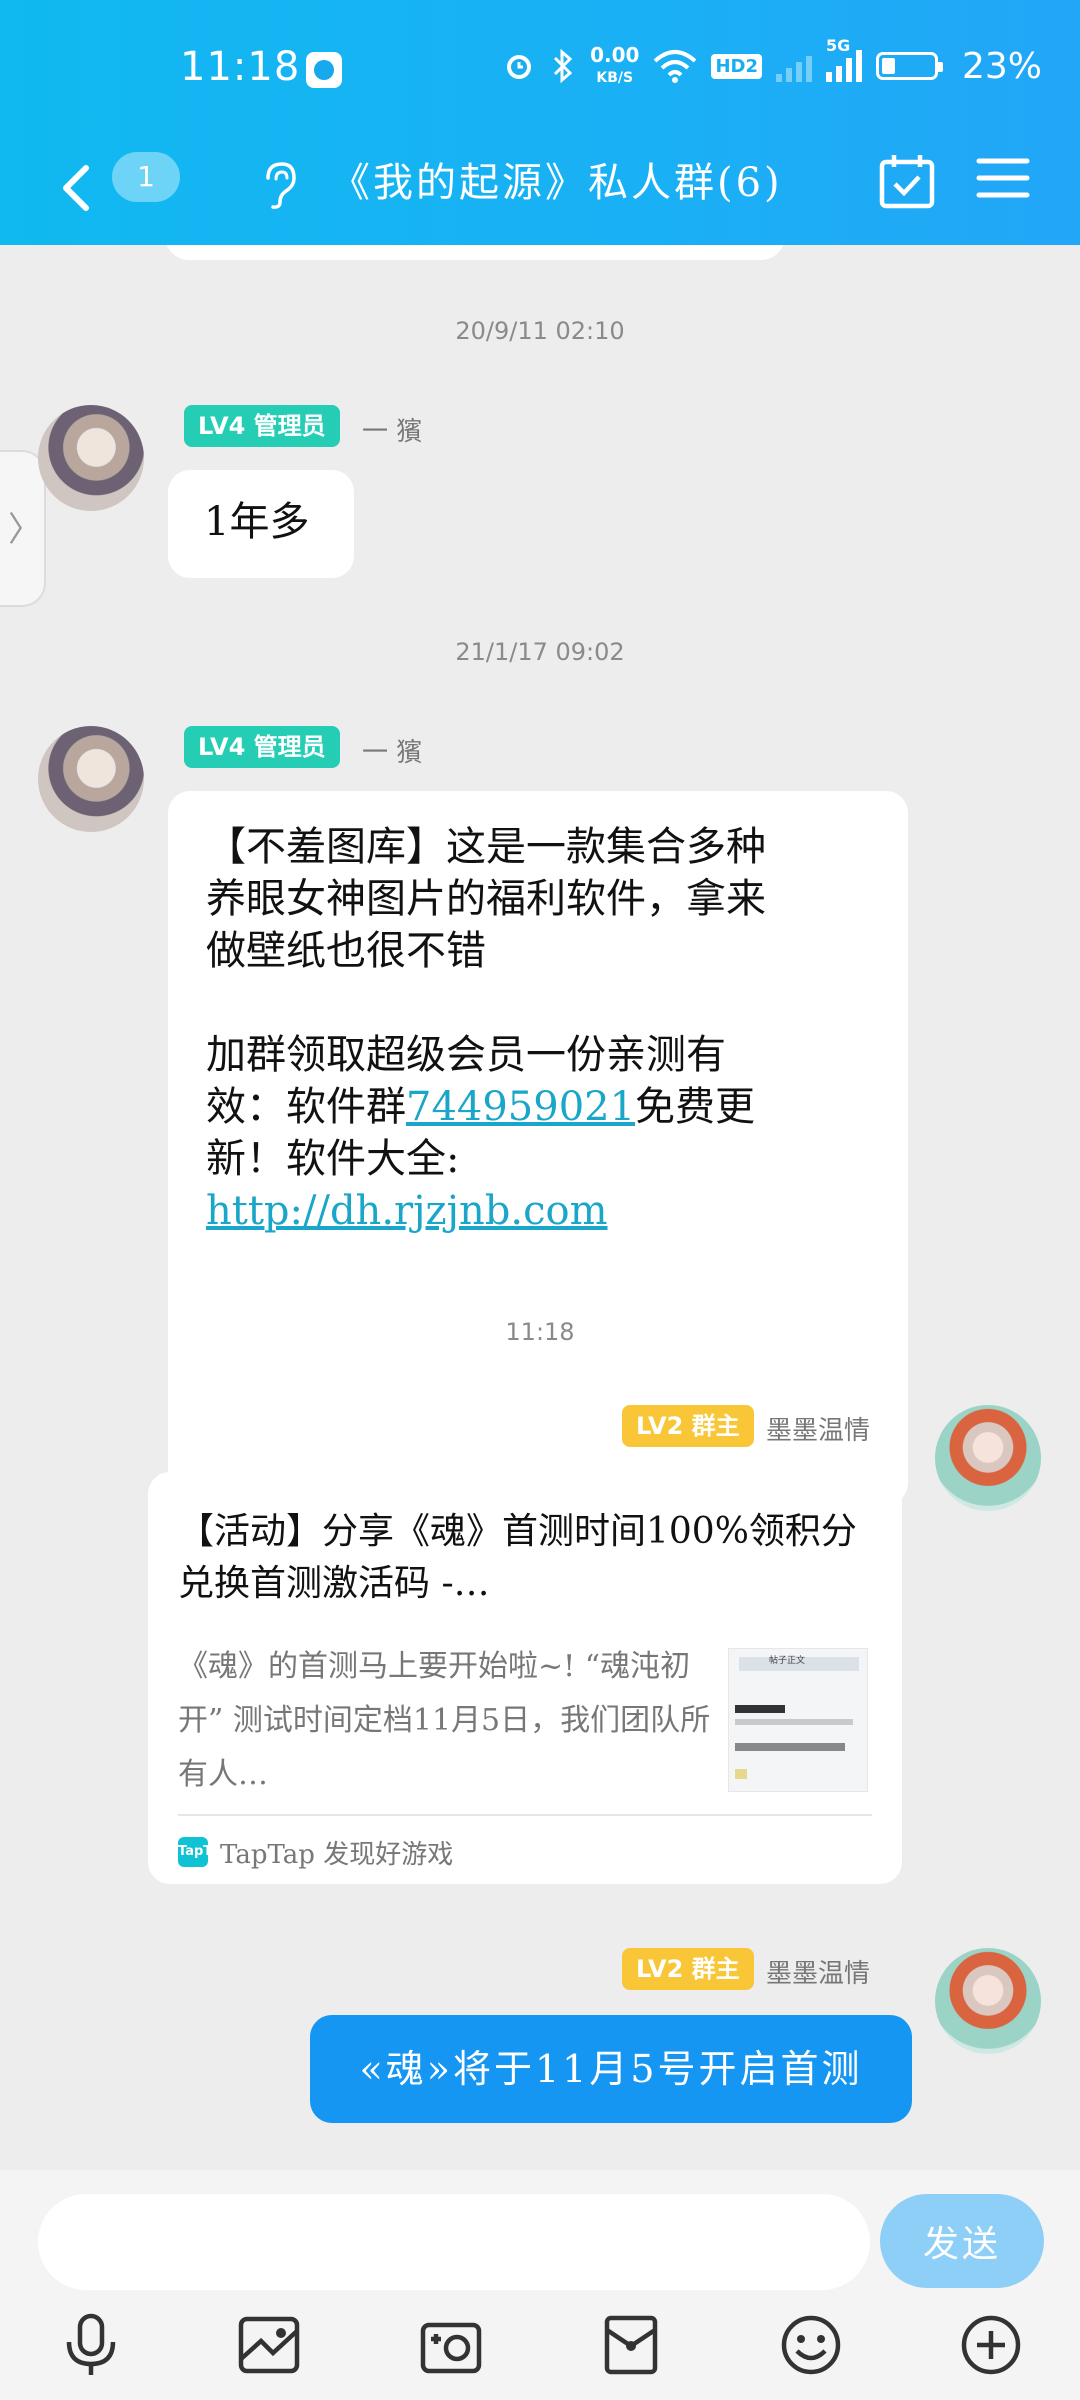 This screenshot has height=2400, width=1080. What do you see at coordinates (466, 1055) in the screenshot?
I see `message-line: 加群领取超级会员一份亲测有` at bounding box center [466, 1055].